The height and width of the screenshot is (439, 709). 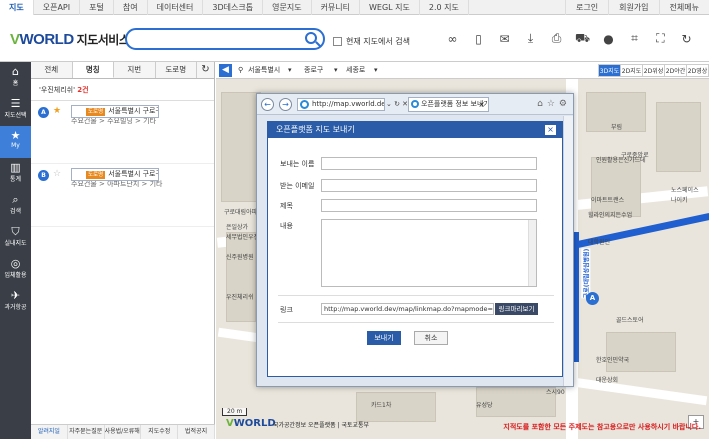 What do you see at coordinates (582, 38) in the screenshot?
I see `car-icon: ⛟` at bounding box center [582, 38].